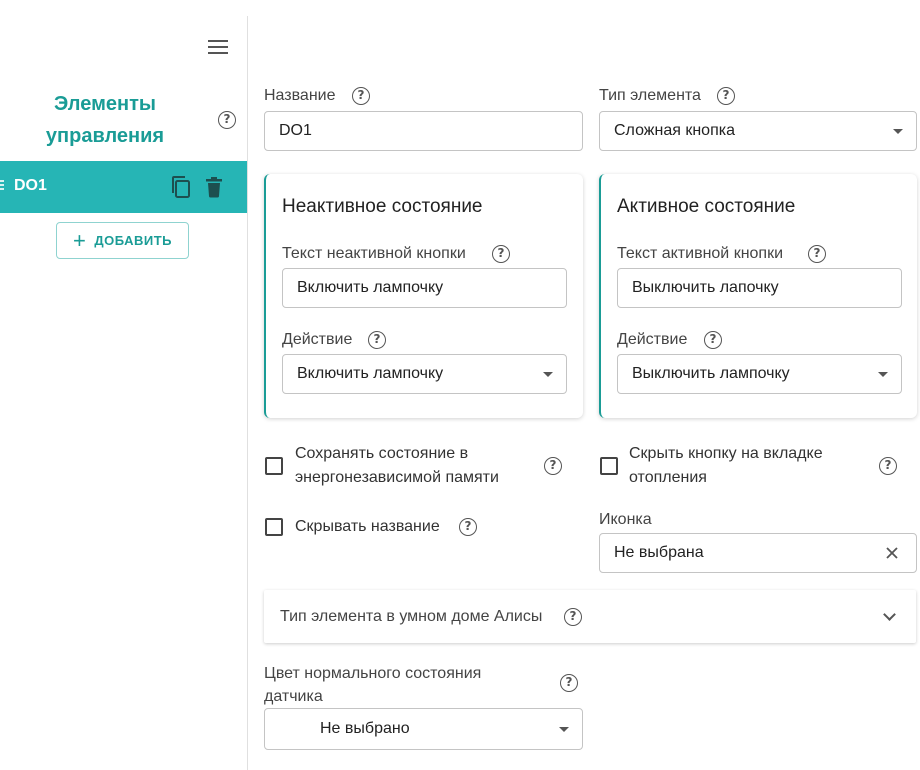 This screenshot has width=920, height=770. Describe the element at coordinates (892, 553) in the screenshot. I see `clear-icon` at that location.